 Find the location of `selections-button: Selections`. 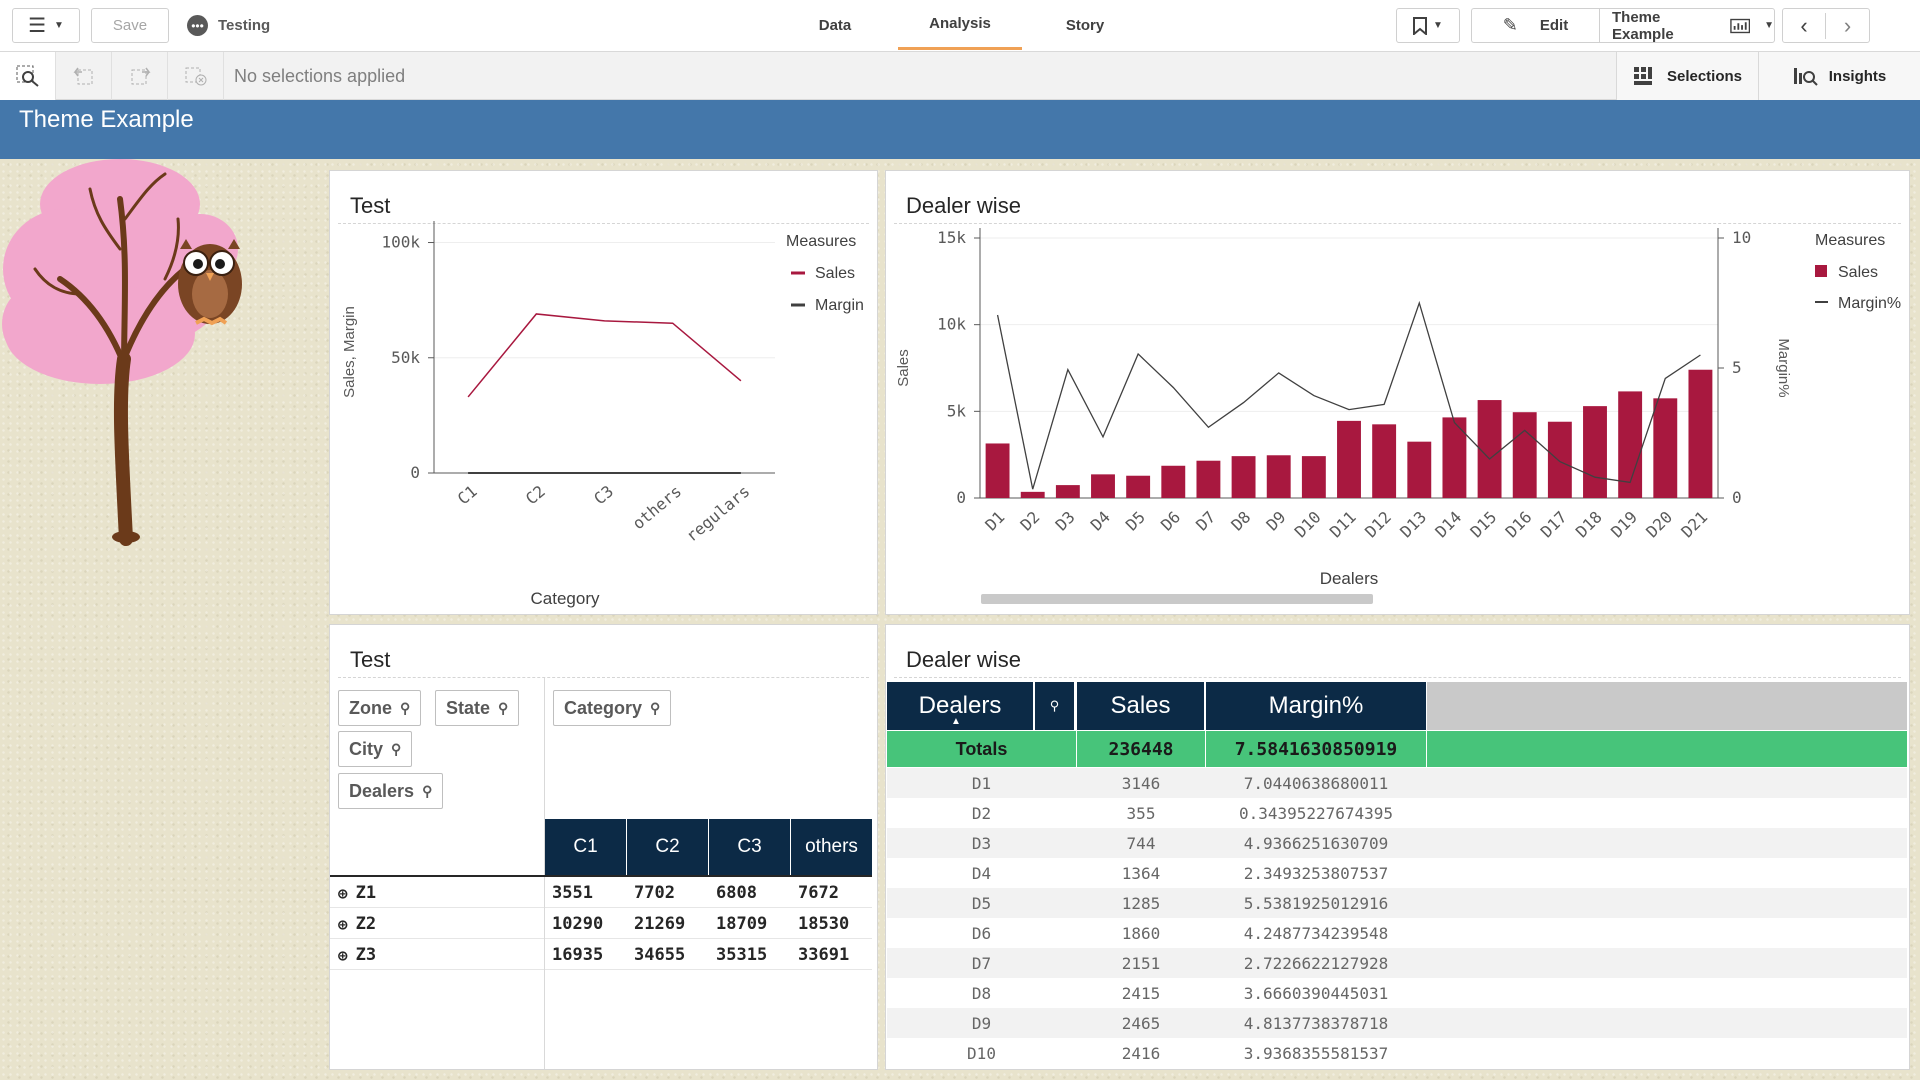

selections-button: Selections is located at coordinates (1687, 76).